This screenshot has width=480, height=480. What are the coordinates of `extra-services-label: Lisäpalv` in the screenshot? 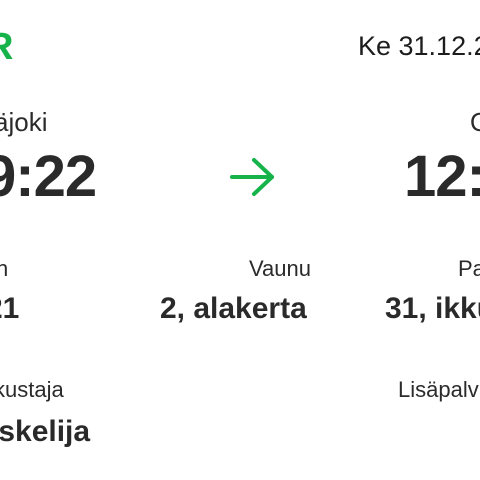 It's located at (438, 389).